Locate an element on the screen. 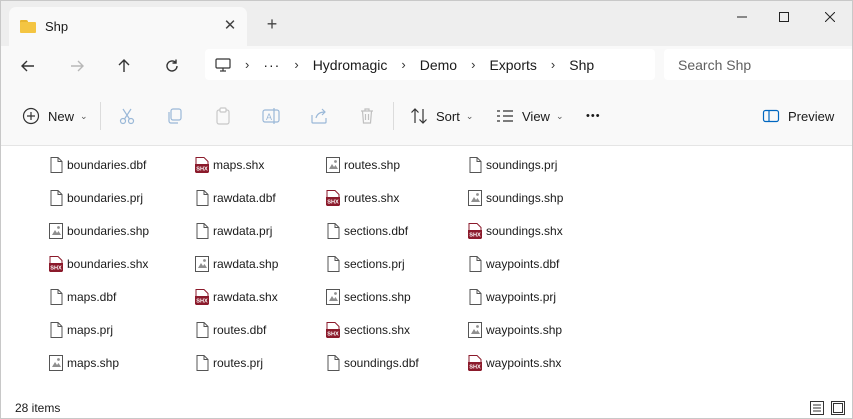 The height and width of the screenshot is (419, 853). refresh-button is located at coordinates (172, 66).